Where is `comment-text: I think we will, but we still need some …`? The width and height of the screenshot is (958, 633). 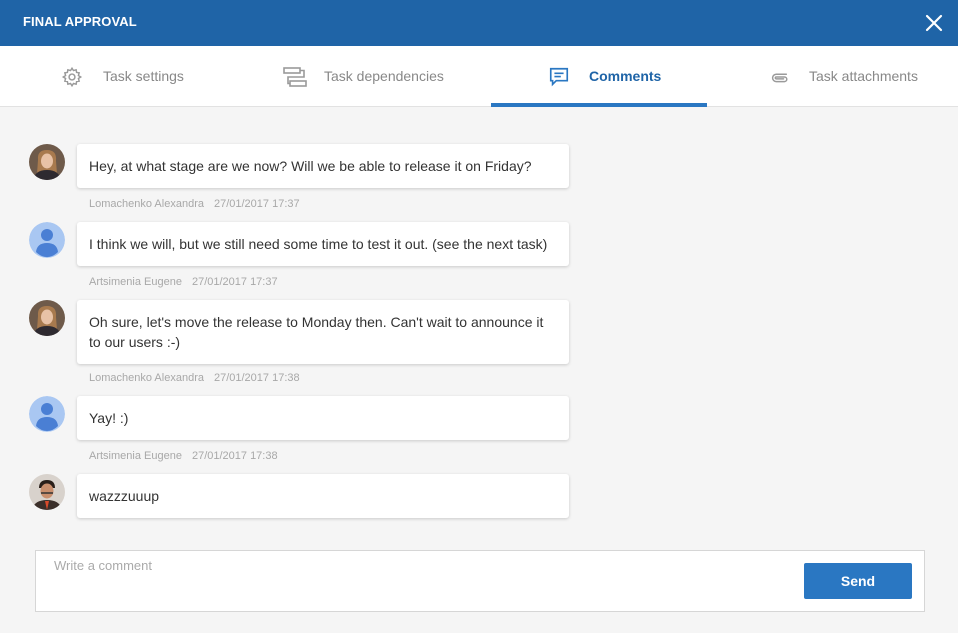
comment-text: I think we will, but we still need some … is located at coordinates (318, 244).